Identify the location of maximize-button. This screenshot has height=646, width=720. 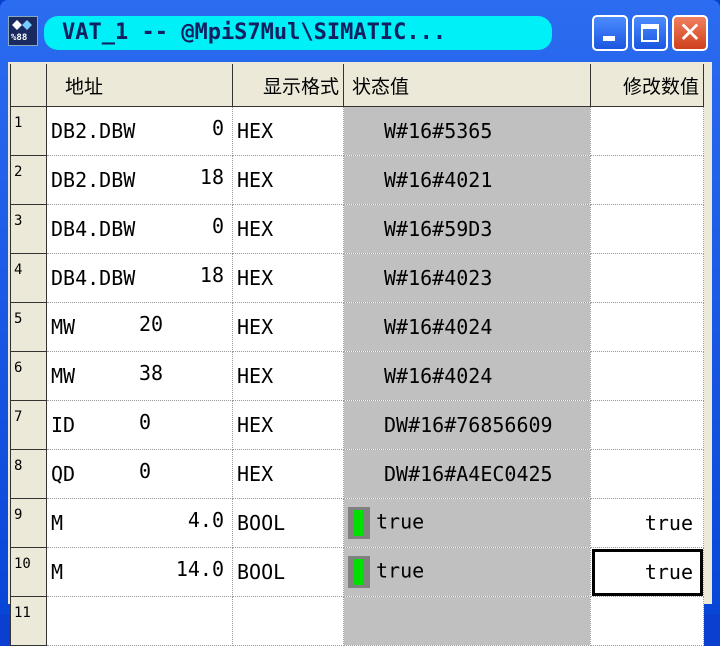
(650, 33).